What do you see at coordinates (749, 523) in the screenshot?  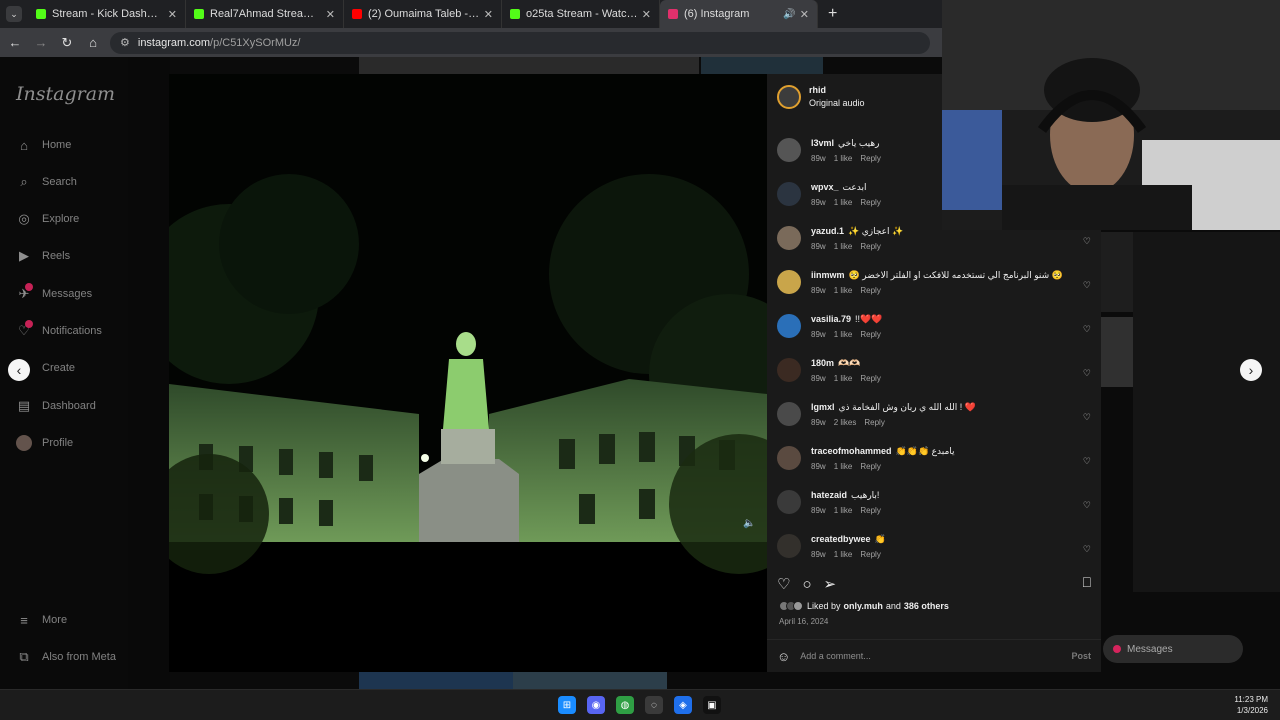 I see `mute-icon: 🔈` at bounding box center [749, 523].